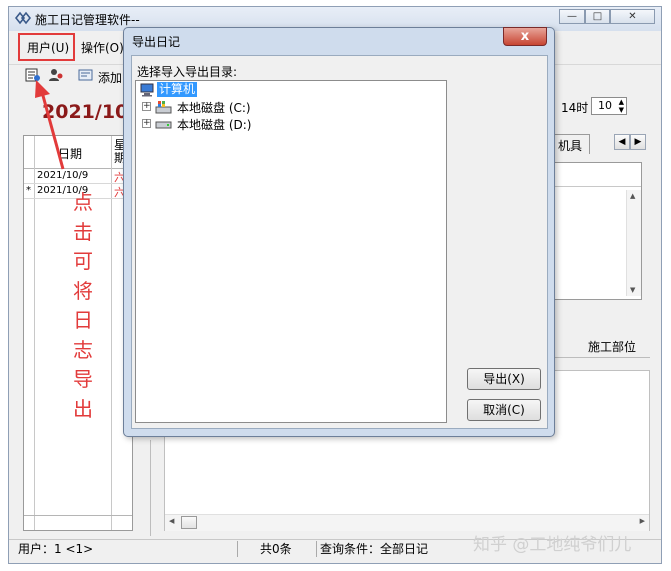  Describe the element at coordinates (50, 124) in the screenshot. I see `red-arrow-icon` at that location.